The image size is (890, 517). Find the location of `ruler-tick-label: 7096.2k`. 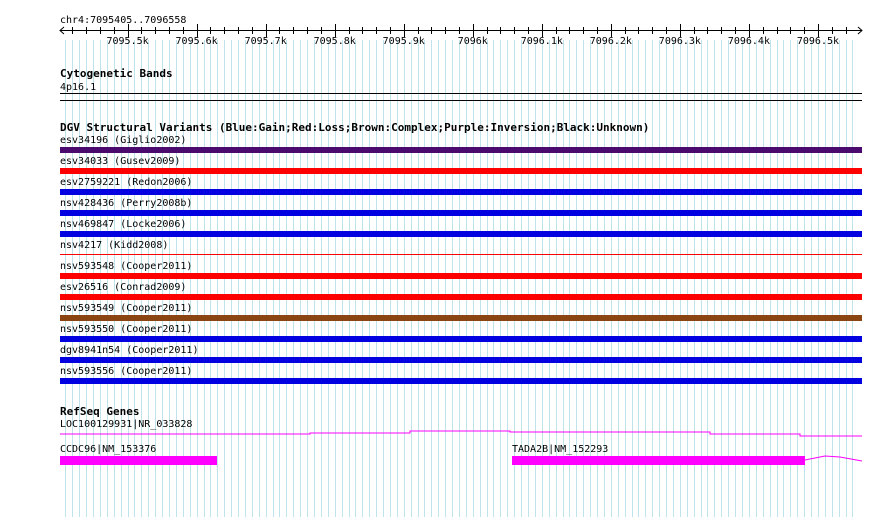

ruler-tick-label: 7096.2k is located at coordinates (611, 41).